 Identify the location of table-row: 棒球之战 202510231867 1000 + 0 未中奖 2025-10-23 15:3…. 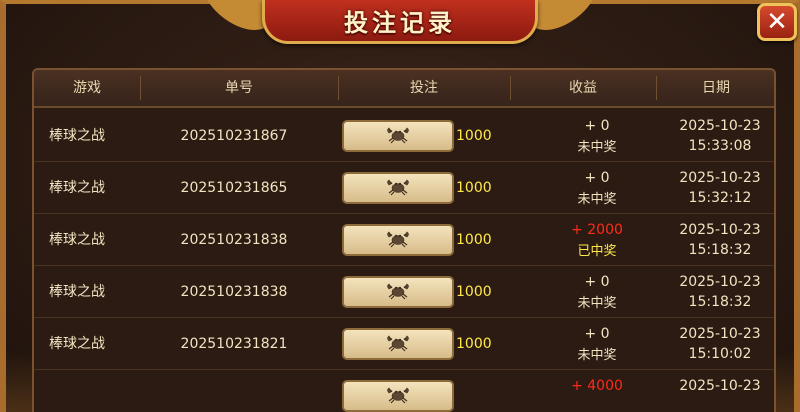
(404, 136).